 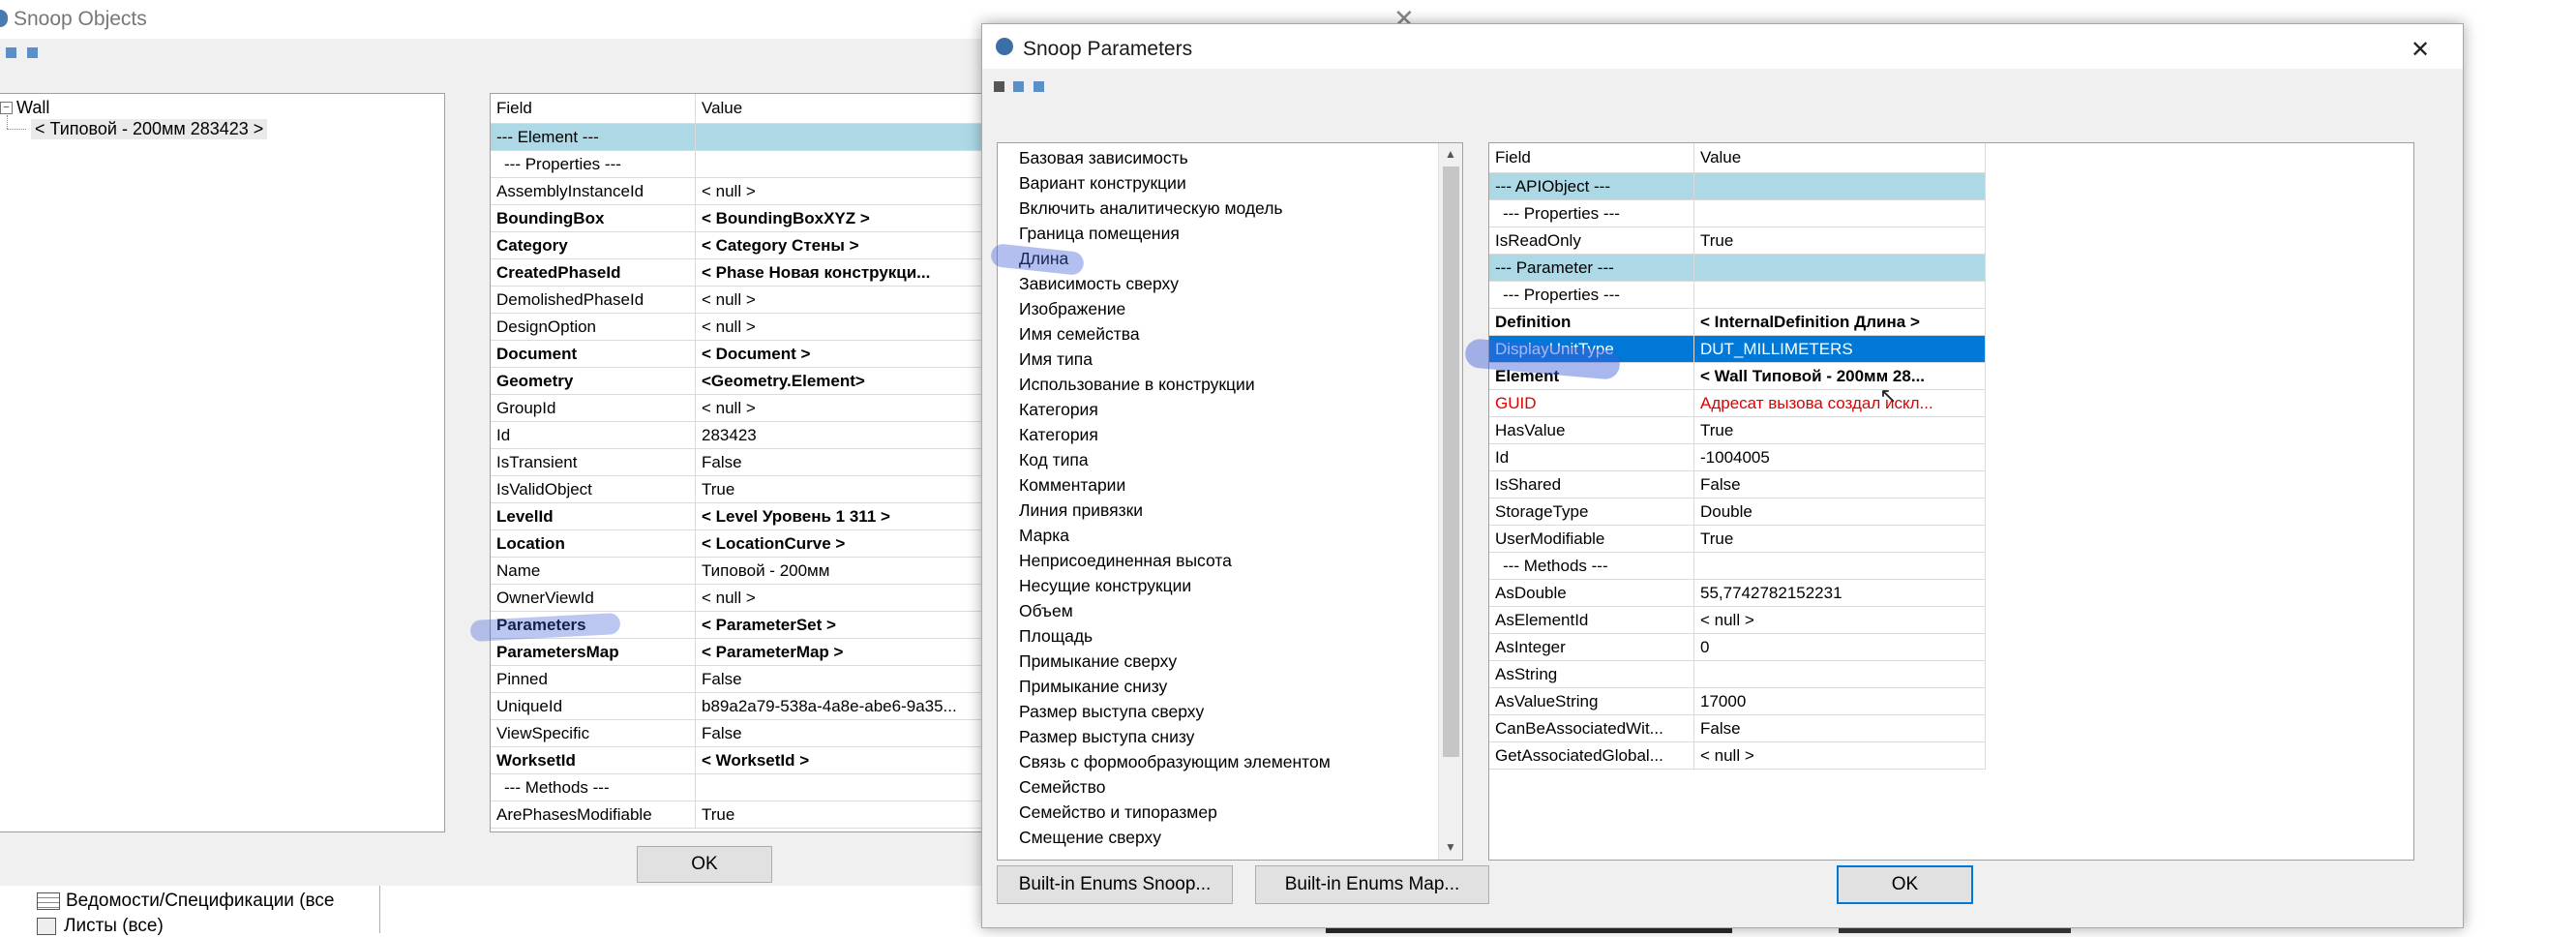 I want to click on field-cell: DemolishedPhaseId, so click(x=593, y=300).